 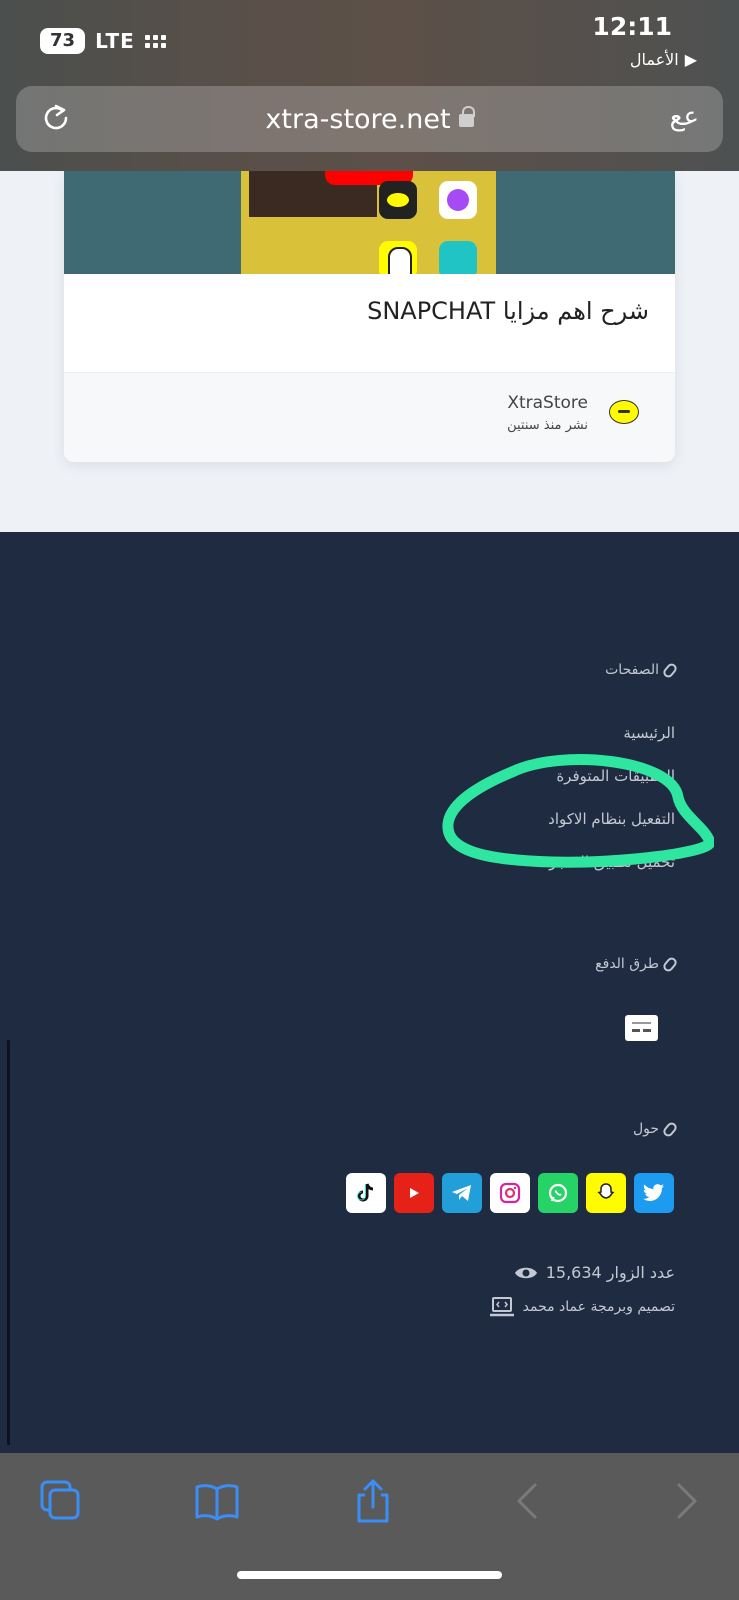 What do you see at coordinates (606, 1193) in the screenshot?
I see `snapchat-icon` at bounding box center [606, 1193].